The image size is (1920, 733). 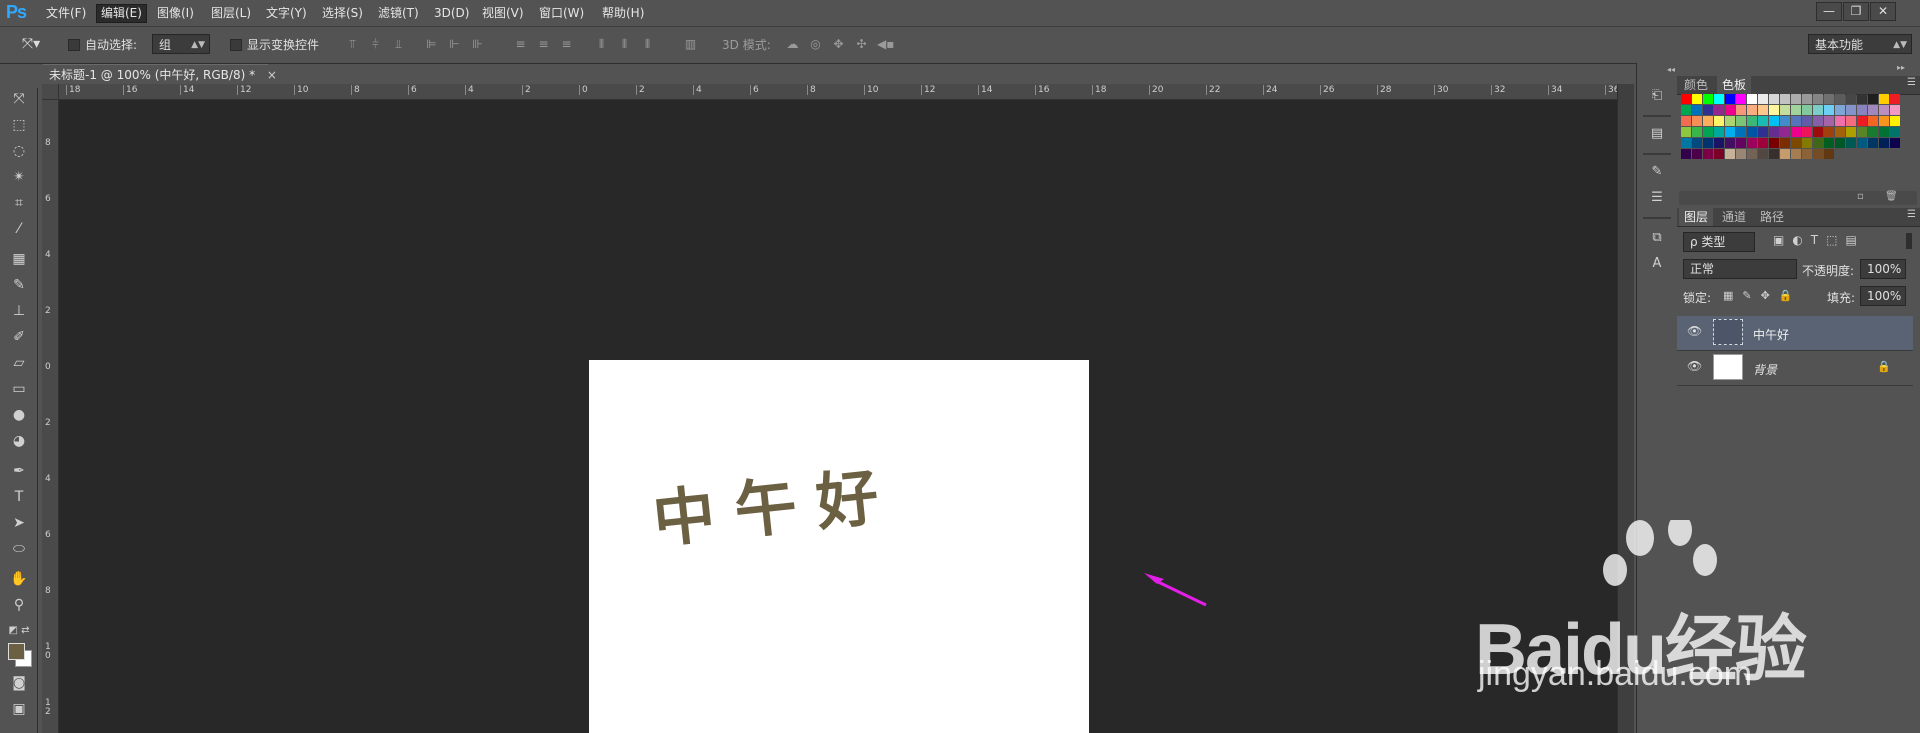 What do you see at coordinates (121, 13) in the screenshot?
I see `menu-edit: 编辑(E)` at bounding box center [121, 13].